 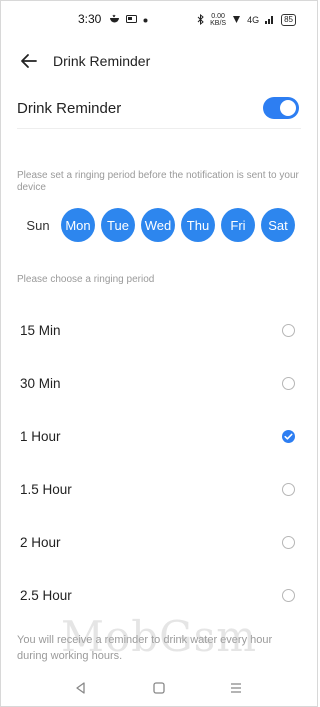 I want to click on drink-reminder-label: Drink Reminder, so click(x=69, y=108).